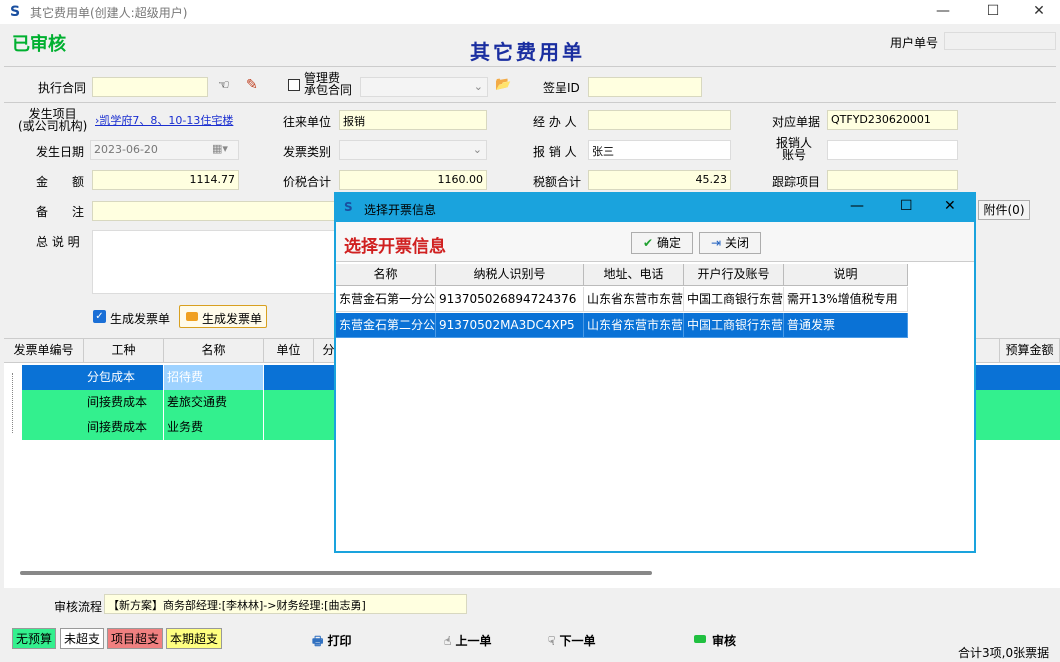 The image size is (1060, 662). What do you see at coordinates (557, 182) in the screenshot?
I see `tax-label: 税额合计` at bounding box center [557, 182].